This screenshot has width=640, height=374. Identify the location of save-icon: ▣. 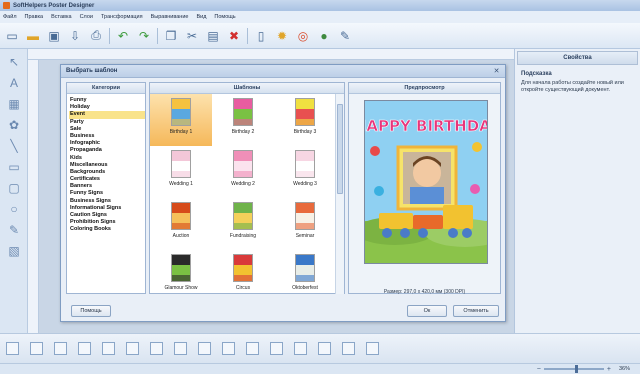
(54, 36).